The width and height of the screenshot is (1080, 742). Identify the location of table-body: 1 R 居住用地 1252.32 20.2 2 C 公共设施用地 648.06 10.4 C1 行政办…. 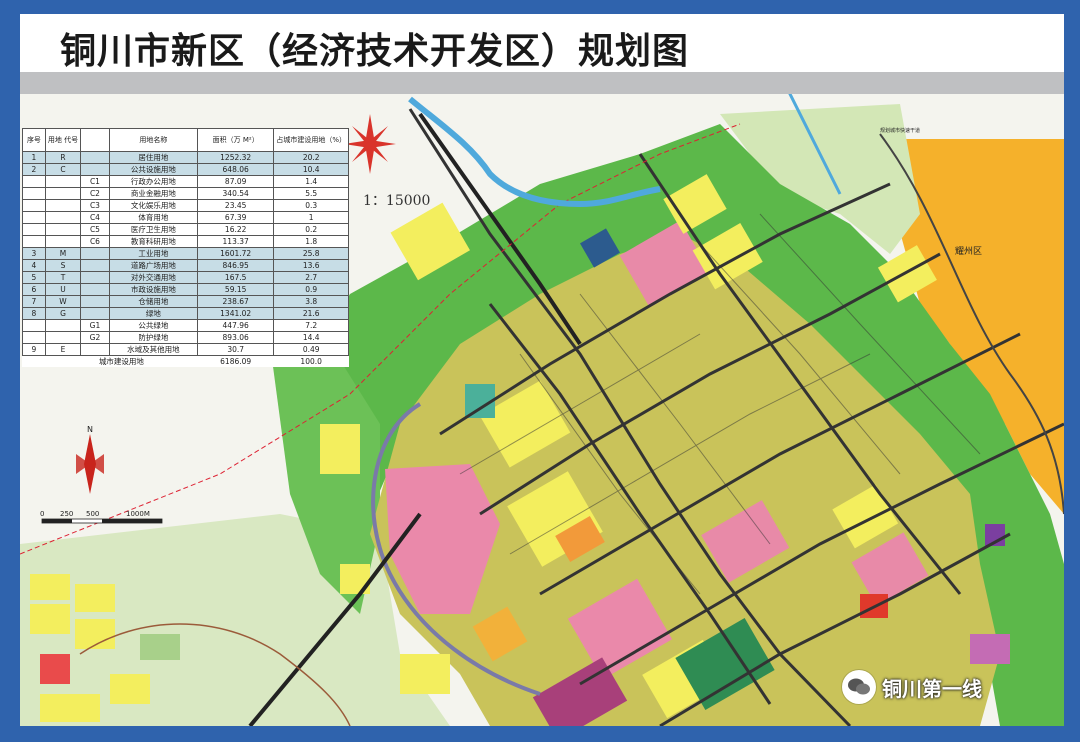
(185, 259).